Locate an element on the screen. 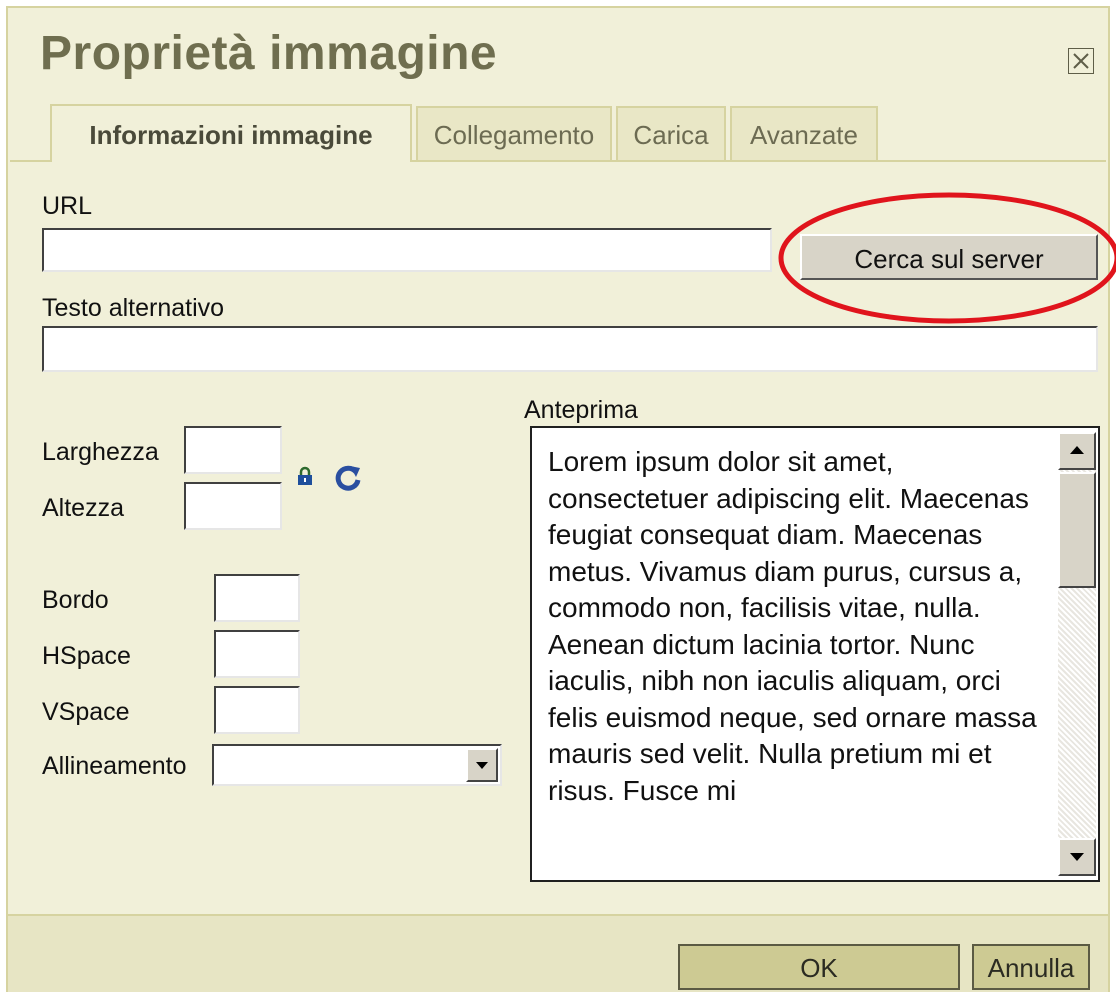 This screenshot has width=1116, height=998. alt-text-label: Testo alternativo is located at coordinates (133, 308).